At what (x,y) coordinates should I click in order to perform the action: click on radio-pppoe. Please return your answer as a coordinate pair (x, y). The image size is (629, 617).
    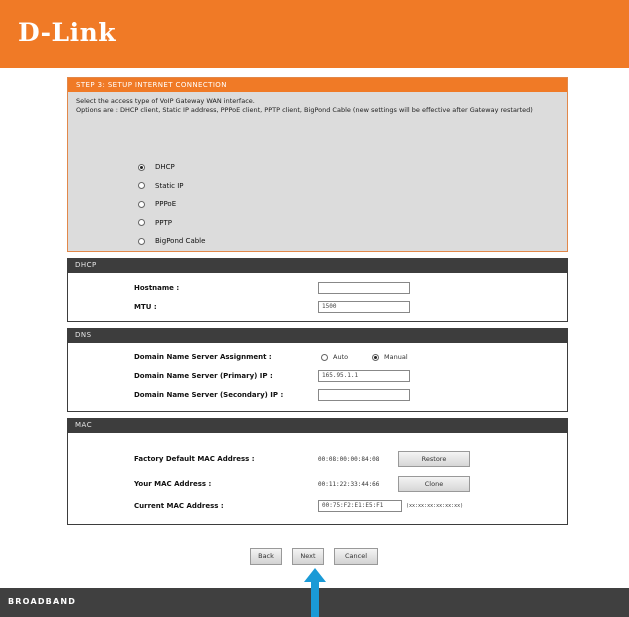
    Looking at the image, I should click on (141, 204).